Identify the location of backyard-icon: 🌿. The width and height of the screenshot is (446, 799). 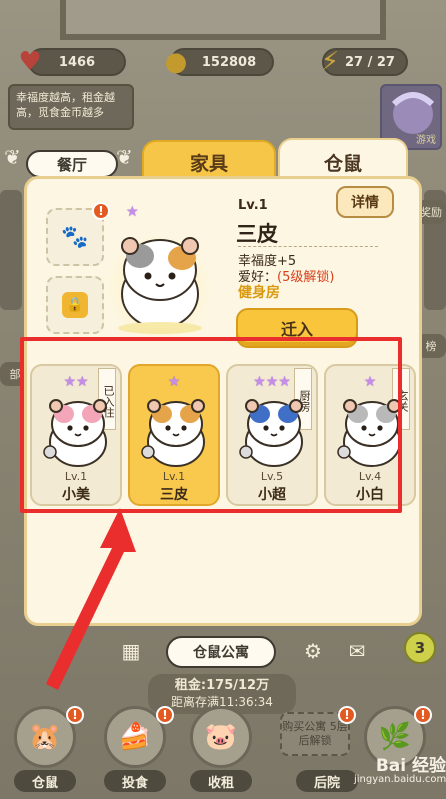
(395, 737).